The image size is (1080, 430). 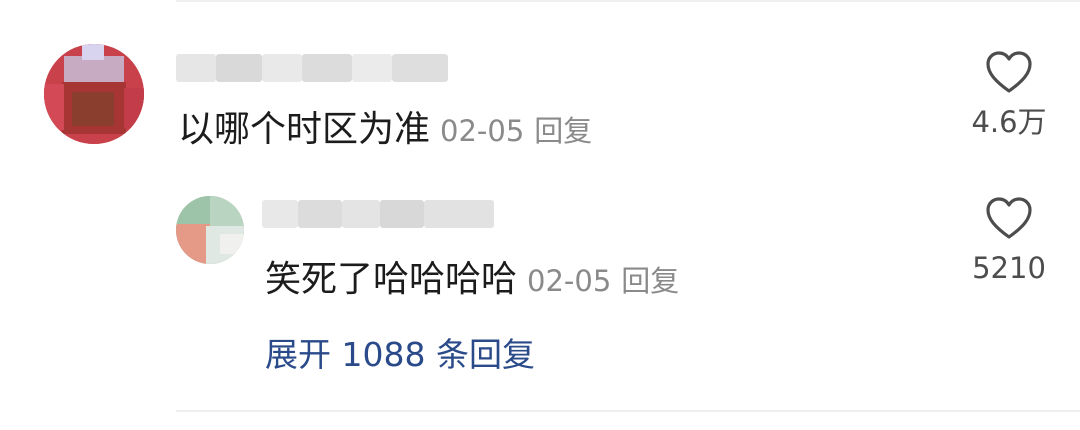 What do you see at coordinates (400, 354) in the screenshot?
I see `expand-replies-link: 展开 1088 条回复` at bounding box center [400, 354].